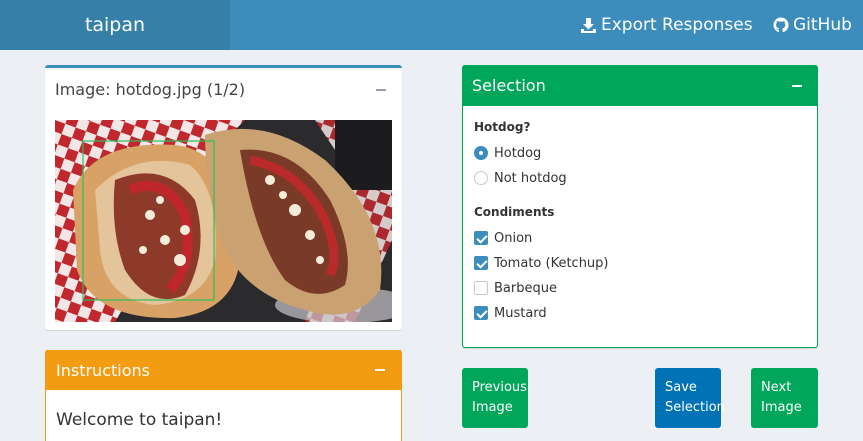 The image size is (863, 441). I want to click on export-responses-label: Export Responses, so click(677, 25).